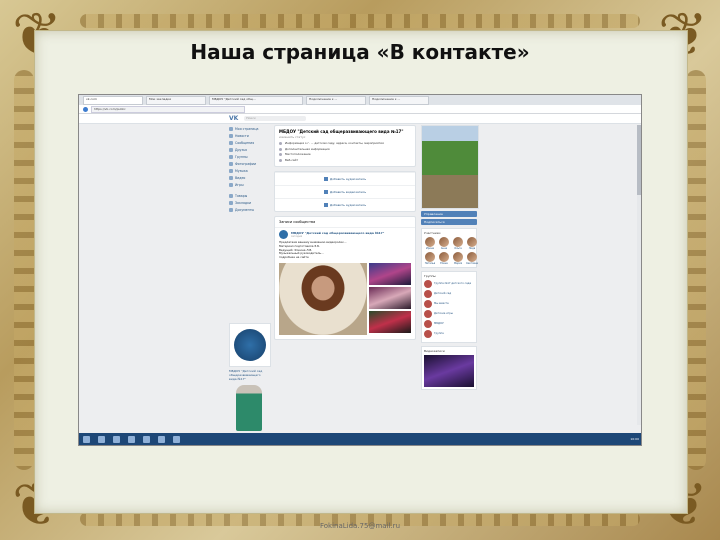 This screenshot has height=540, width=720. Describe the element at coordinates (449, 214) in the screenshot. I see `manage-button: Управление` at that location.